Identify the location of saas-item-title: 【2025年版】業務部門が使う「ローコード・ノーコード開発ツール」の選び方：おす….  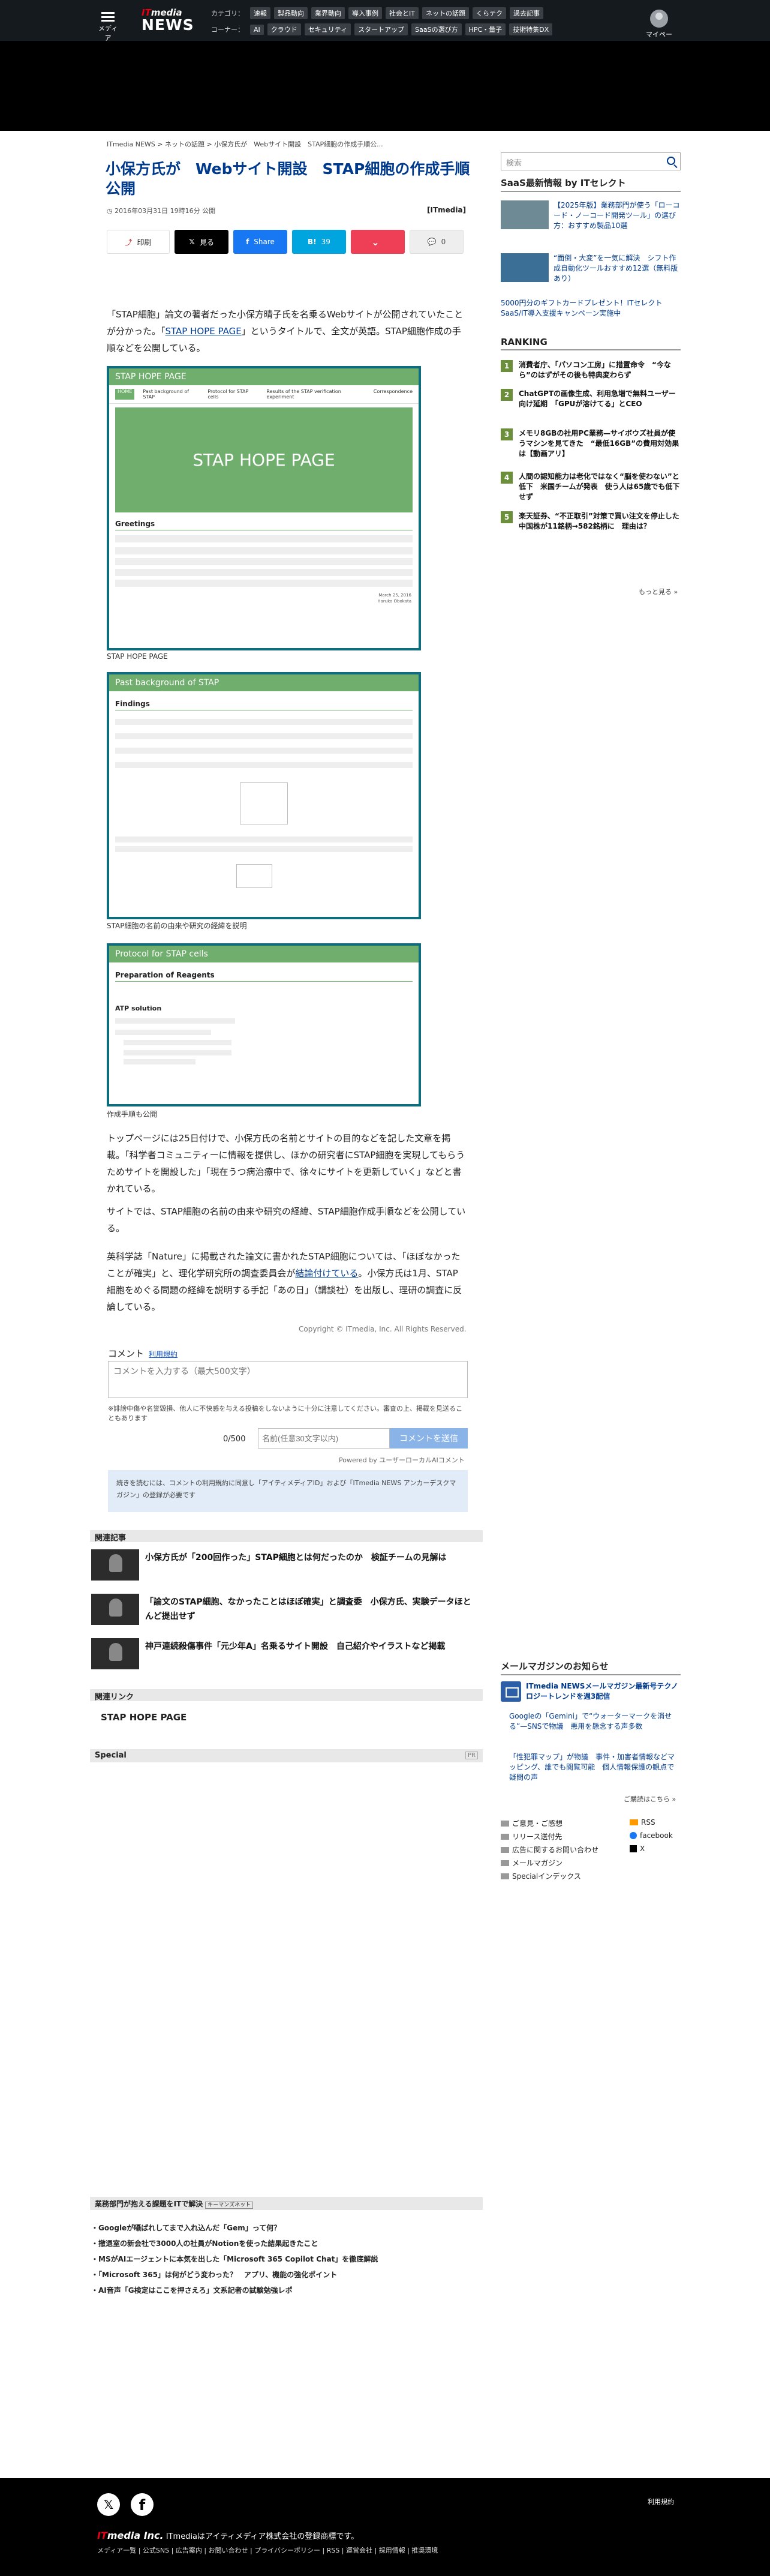
(617, 215).